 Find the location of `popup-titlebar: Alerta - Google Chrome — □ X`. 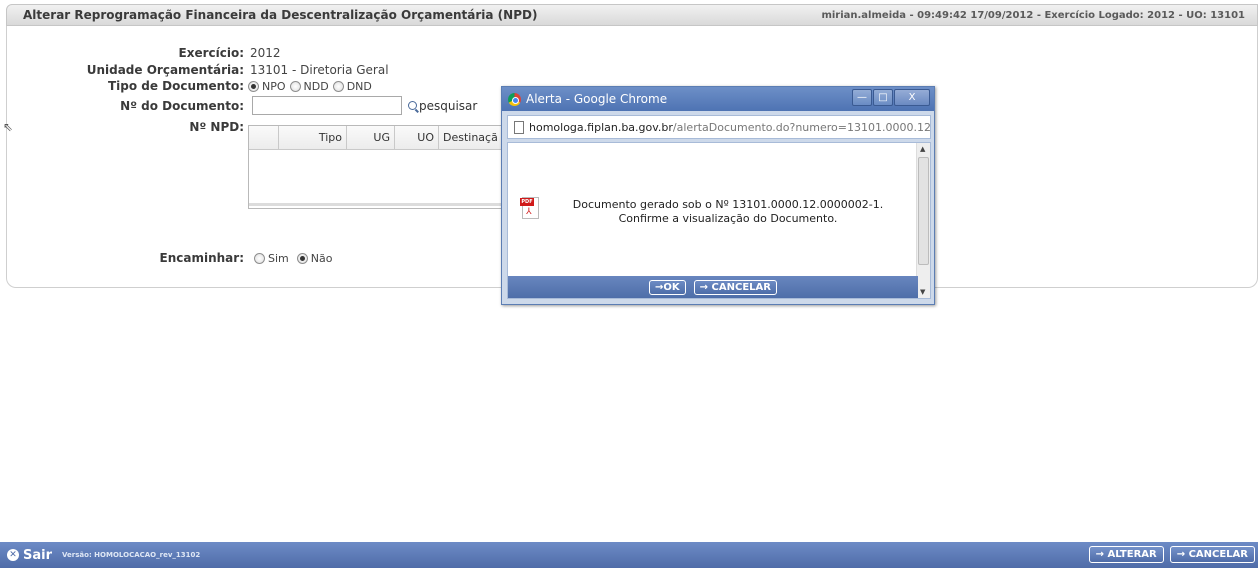

popup-titlebar: Alerta - Google Chrome — □ X is located at coordinates (718, 99).